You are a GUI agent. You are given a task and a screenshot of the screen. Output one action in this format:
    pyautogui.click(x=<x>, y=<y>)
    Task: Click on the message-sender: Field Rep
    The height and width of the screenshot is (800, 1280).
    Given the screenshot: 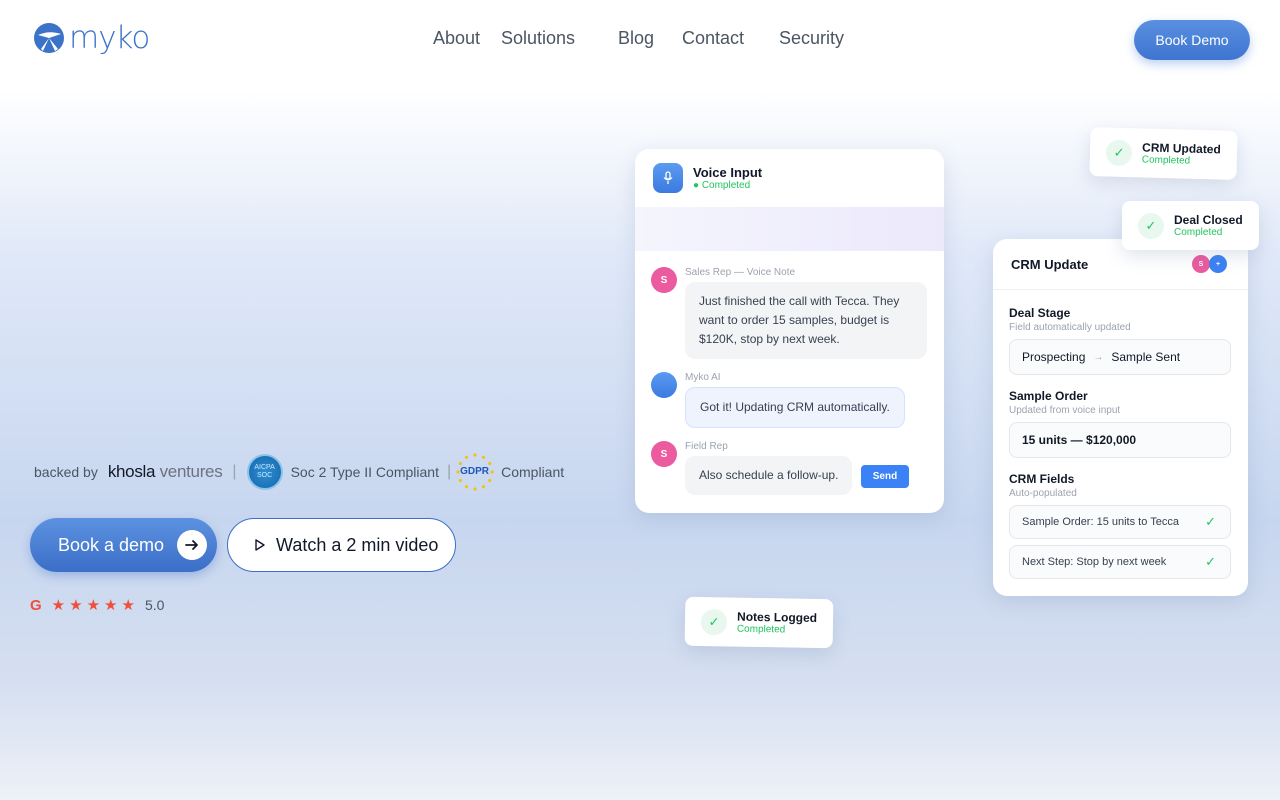 What is the action you would take?
    pyautogui.click(x=706, y=446)
    